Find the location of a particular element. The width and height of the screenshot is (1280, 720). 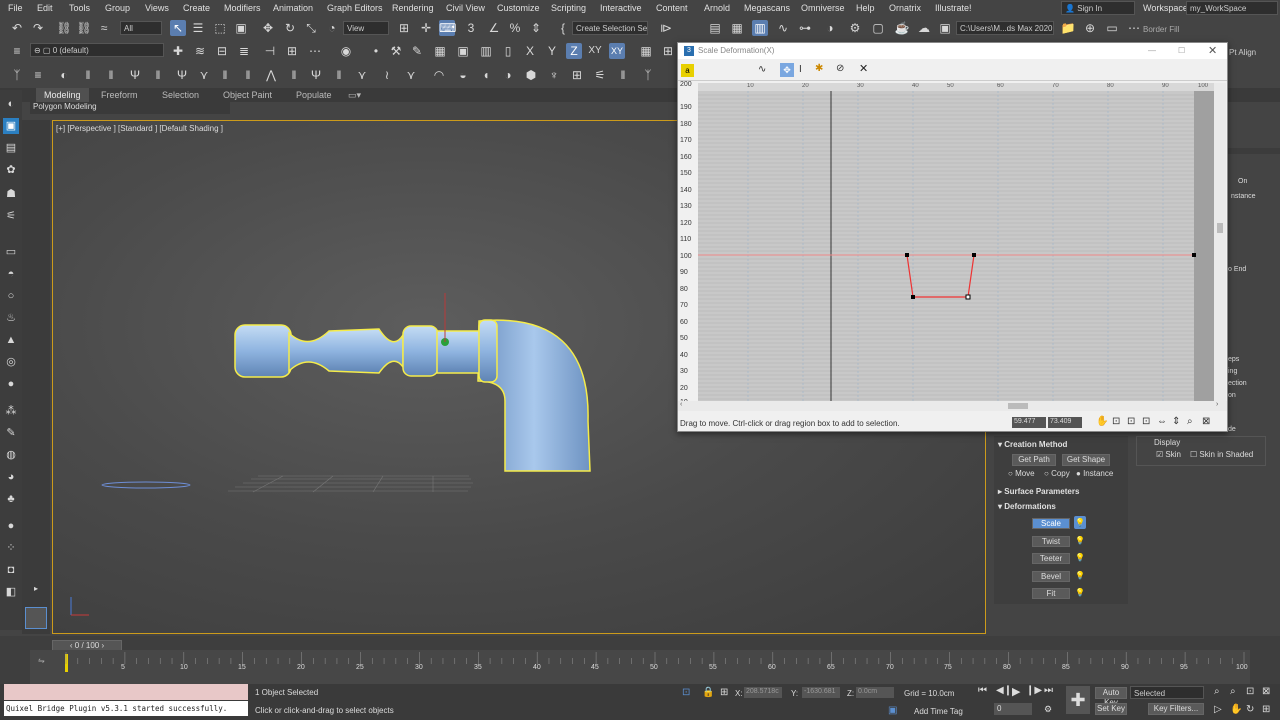

render-setup-icon: ⚙ is located at coordinates (855, 28).